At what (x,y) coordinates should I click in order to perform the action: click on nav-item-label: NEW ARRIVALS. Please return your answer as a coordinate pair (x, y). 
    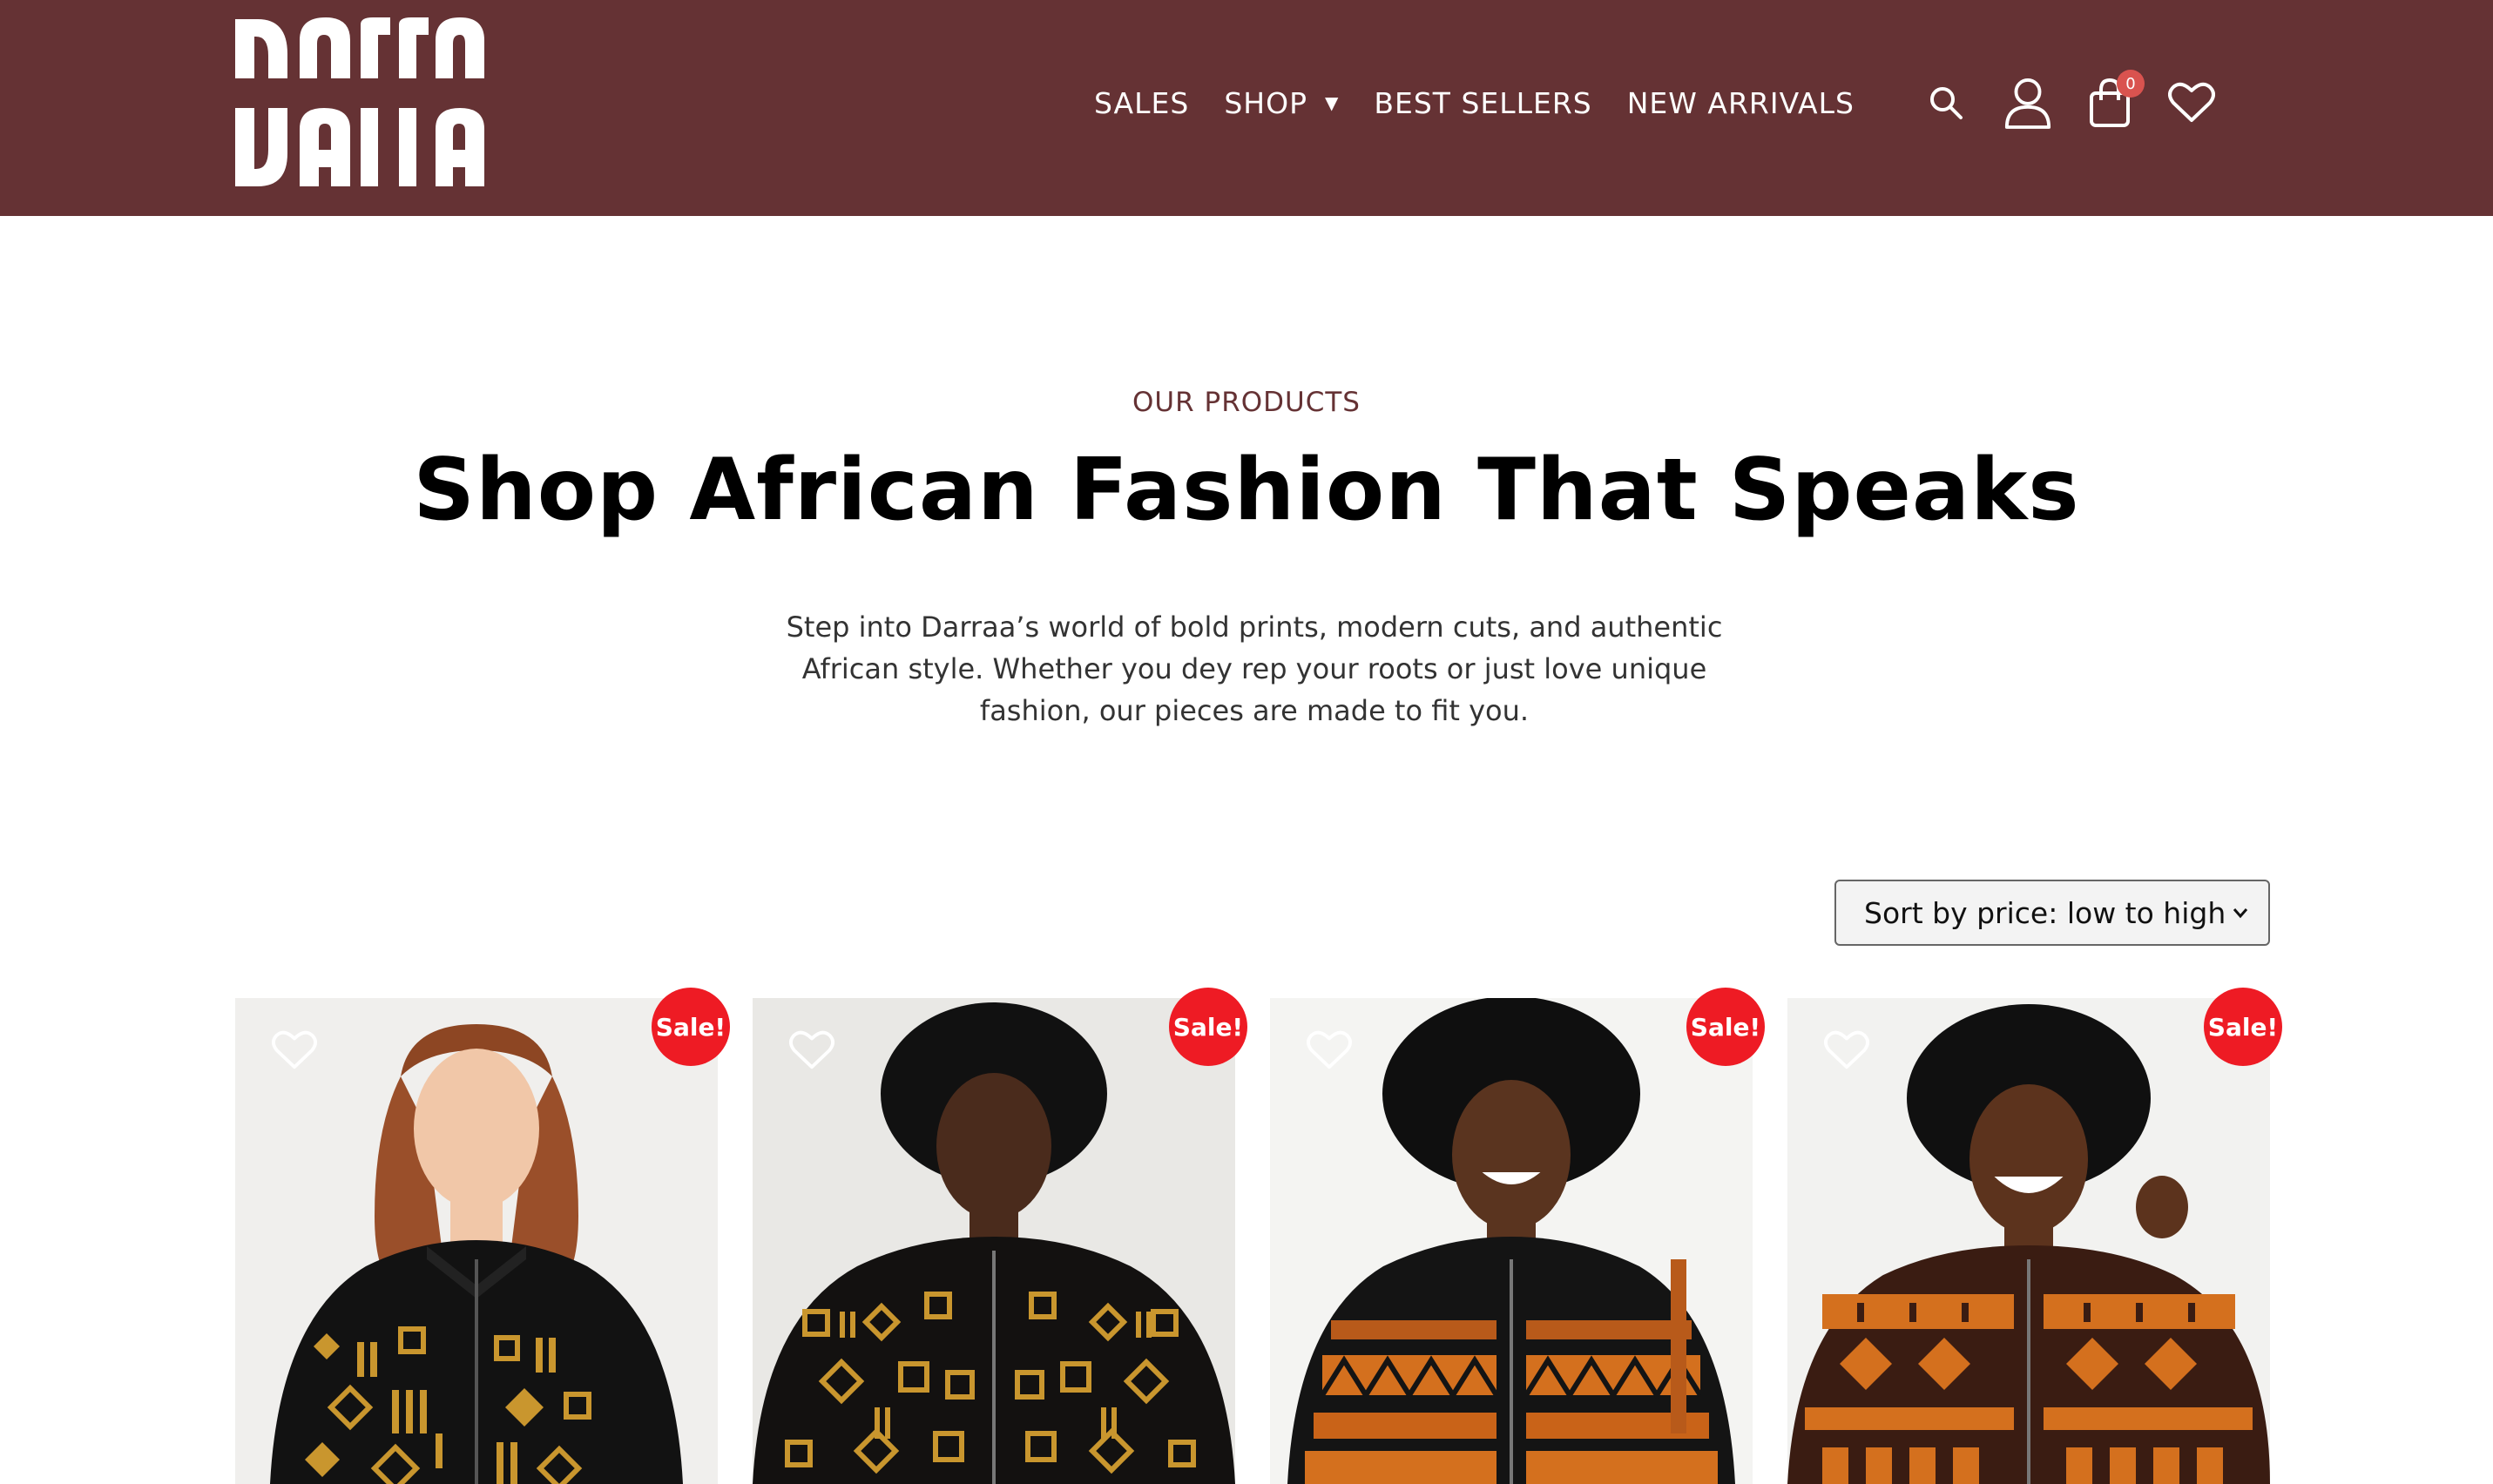
    Looking at the image, I should click on (1741, 102).